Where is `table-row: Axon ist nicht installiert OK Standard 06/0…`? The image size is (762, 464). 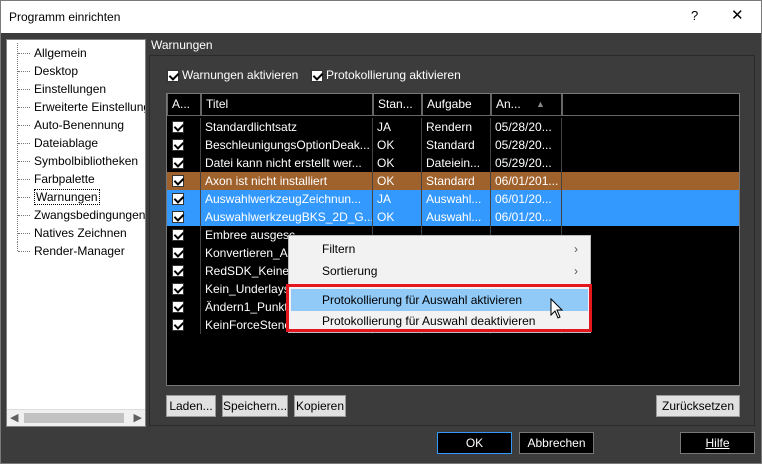
table-row: Axon ist nicht installiert OK Standard 06/0… is located at coordinates (453, 181).